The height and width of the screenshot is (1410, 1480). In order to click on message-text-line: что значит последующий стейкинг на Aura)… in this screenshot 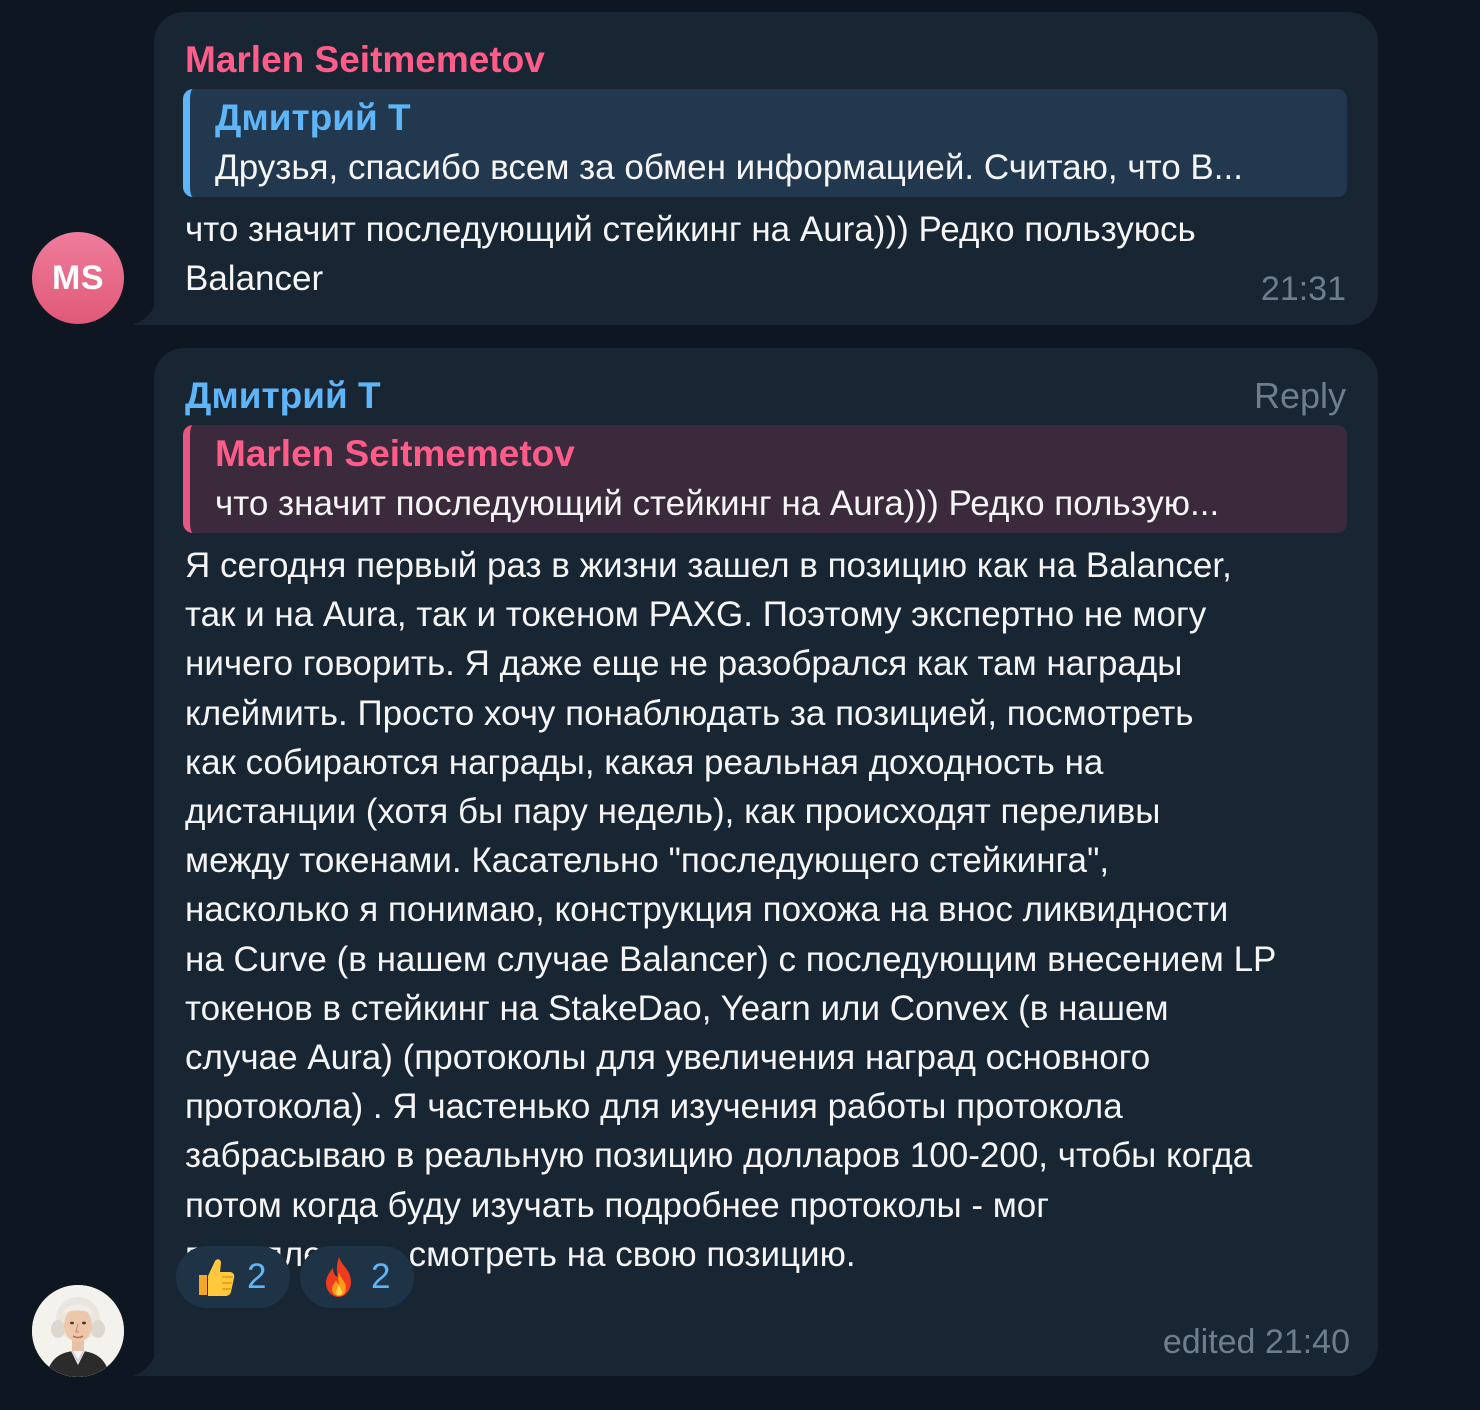, I will do `click(690, 229)`.